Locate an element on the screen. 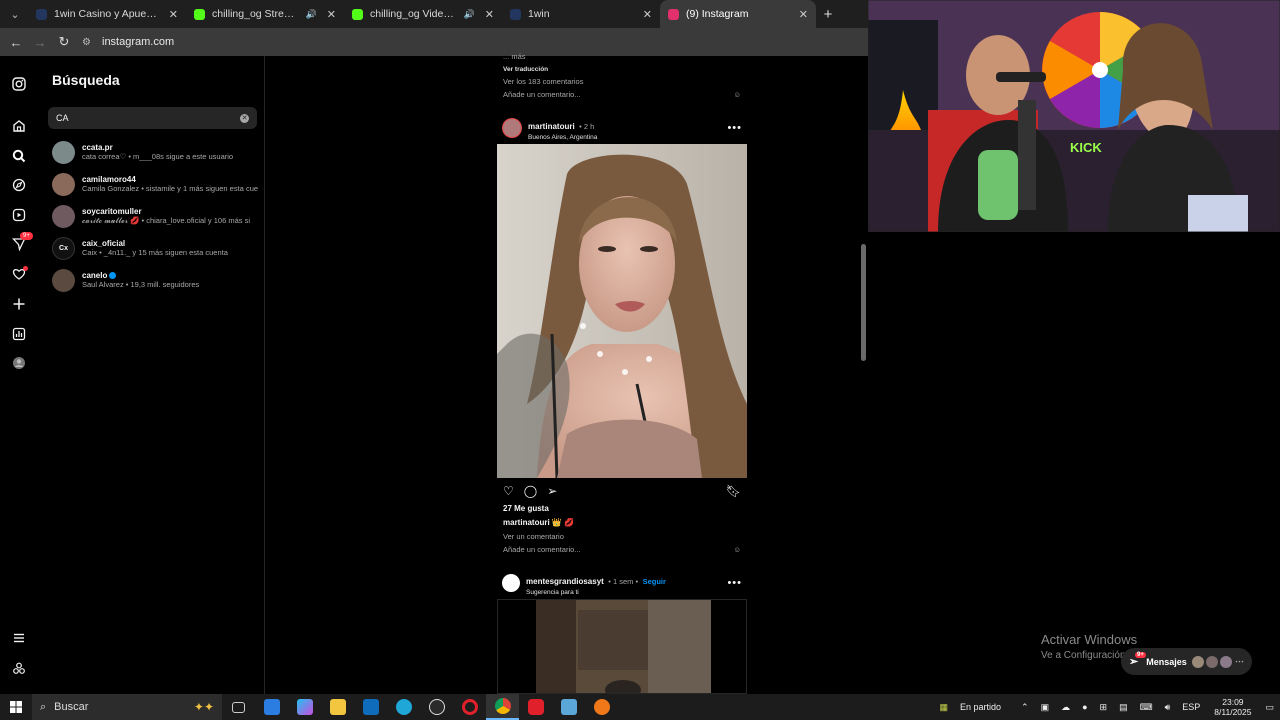 Image resolution: width=1280 pixels, height=720 pixels. copilot-icon is located at coordinates (304, 707).